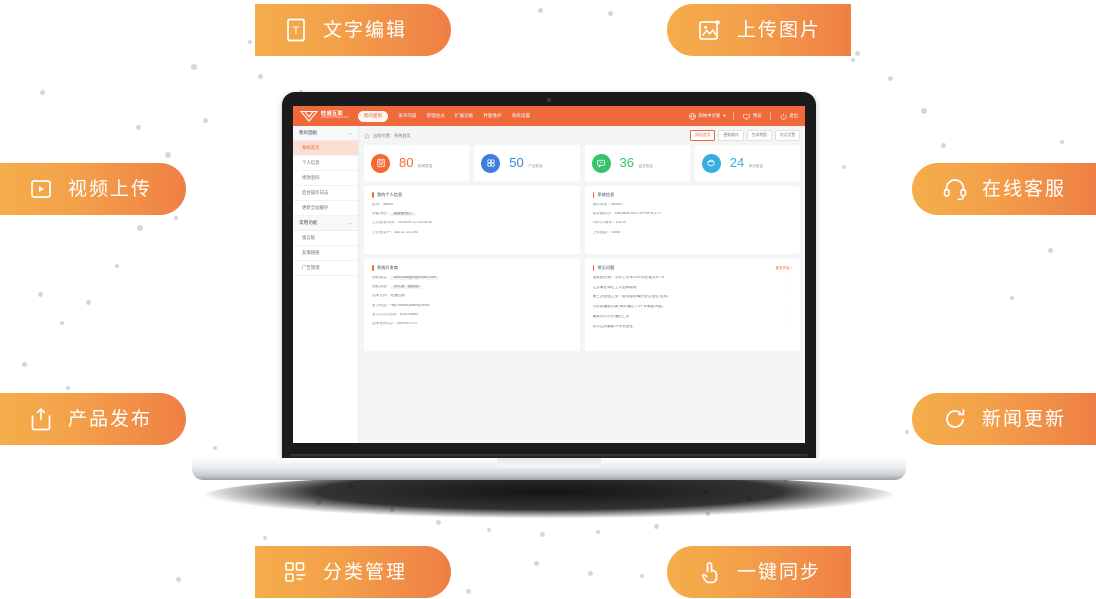 This screenshot has width=1096, height=599. What do you see at coordinates (110, 189) in the screenshot?
I see `badge-label: 视频上传` at bounding box center [110, 189].